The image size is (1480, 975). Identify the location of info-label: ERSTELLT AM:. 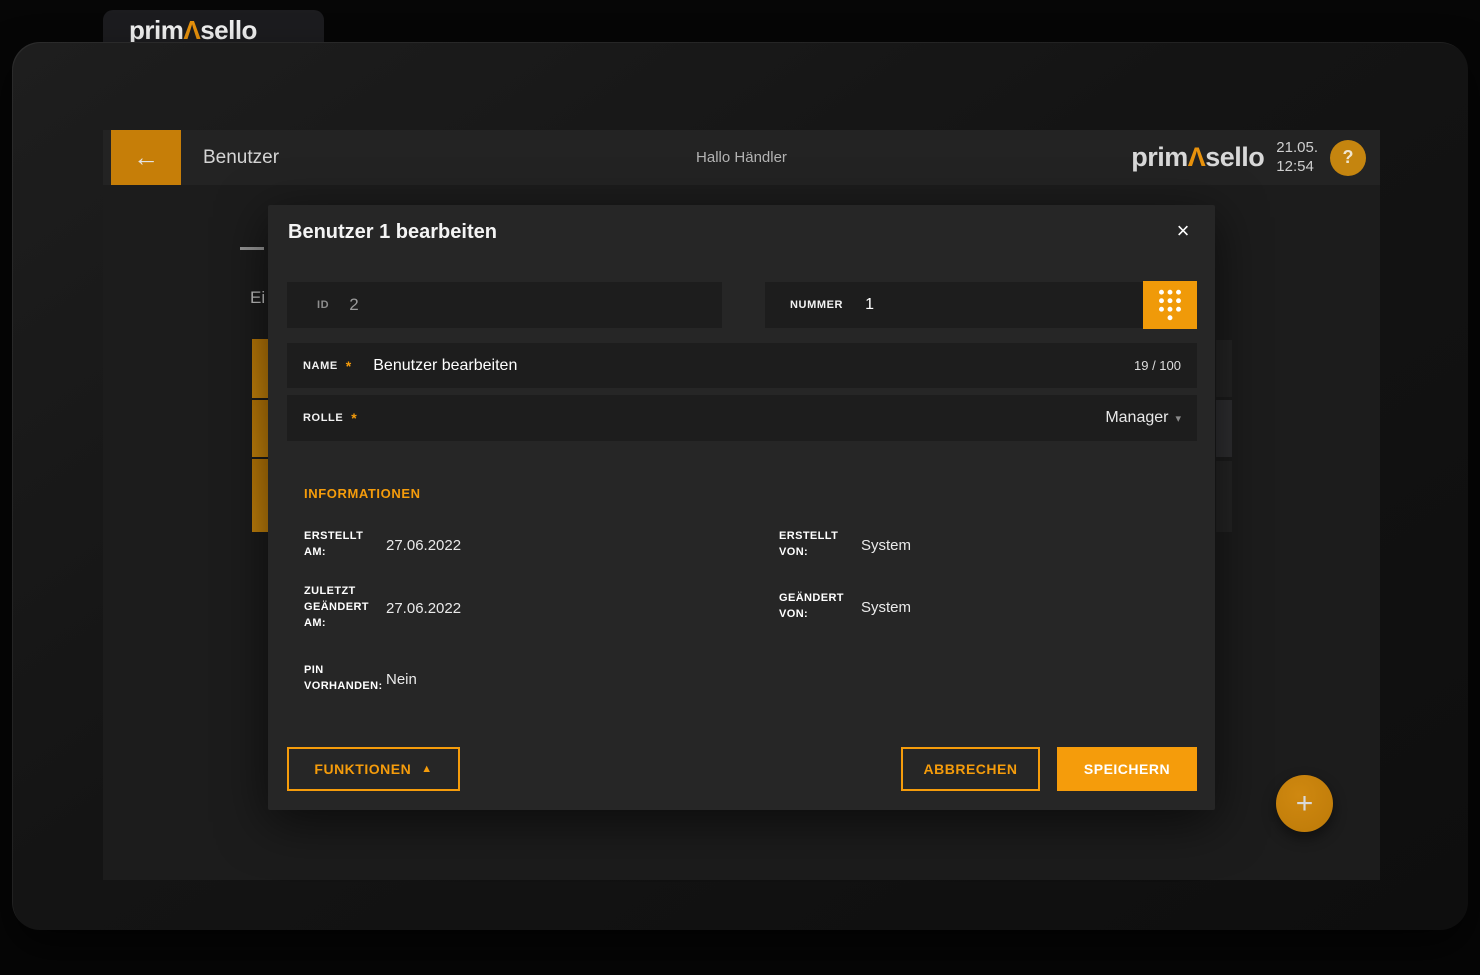
(334, 544).